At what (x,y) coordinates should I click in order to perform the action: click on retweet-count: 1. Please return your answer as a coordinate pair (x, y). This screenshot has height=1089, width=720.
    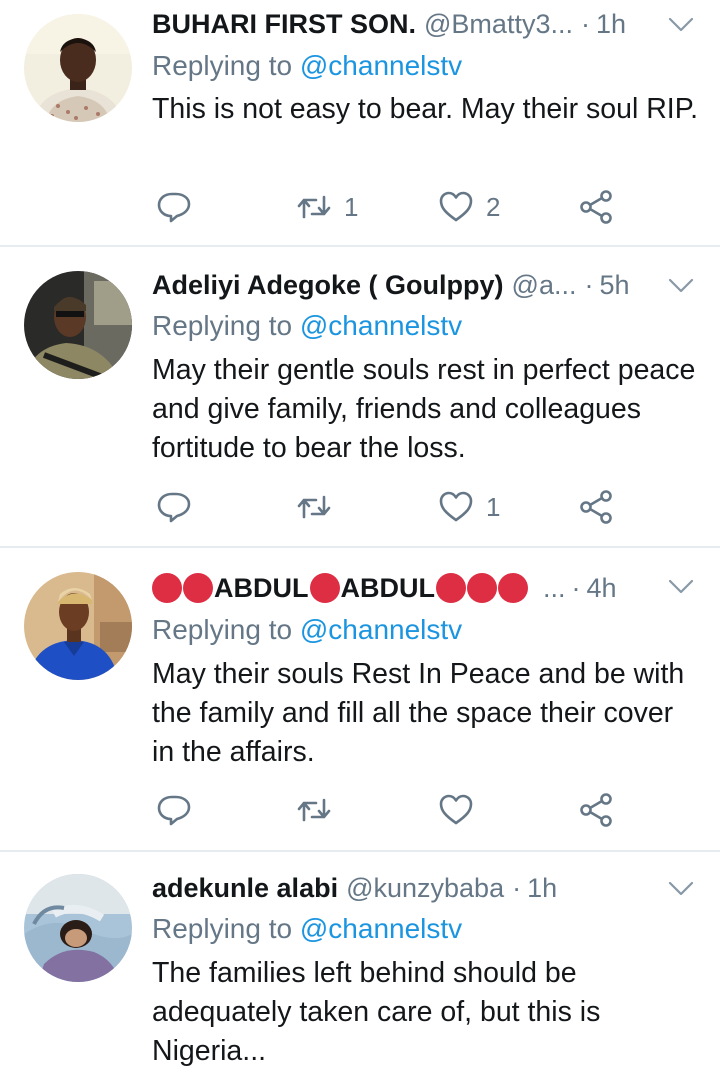
    Looking at the image, I should click on (351, 206).